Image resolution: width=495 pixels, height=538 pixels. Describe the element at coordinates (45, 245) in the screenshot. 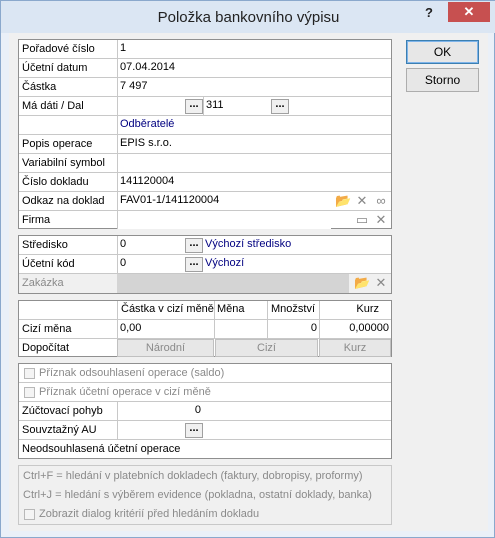

I see `stredisko-label: Středisko` at that location.